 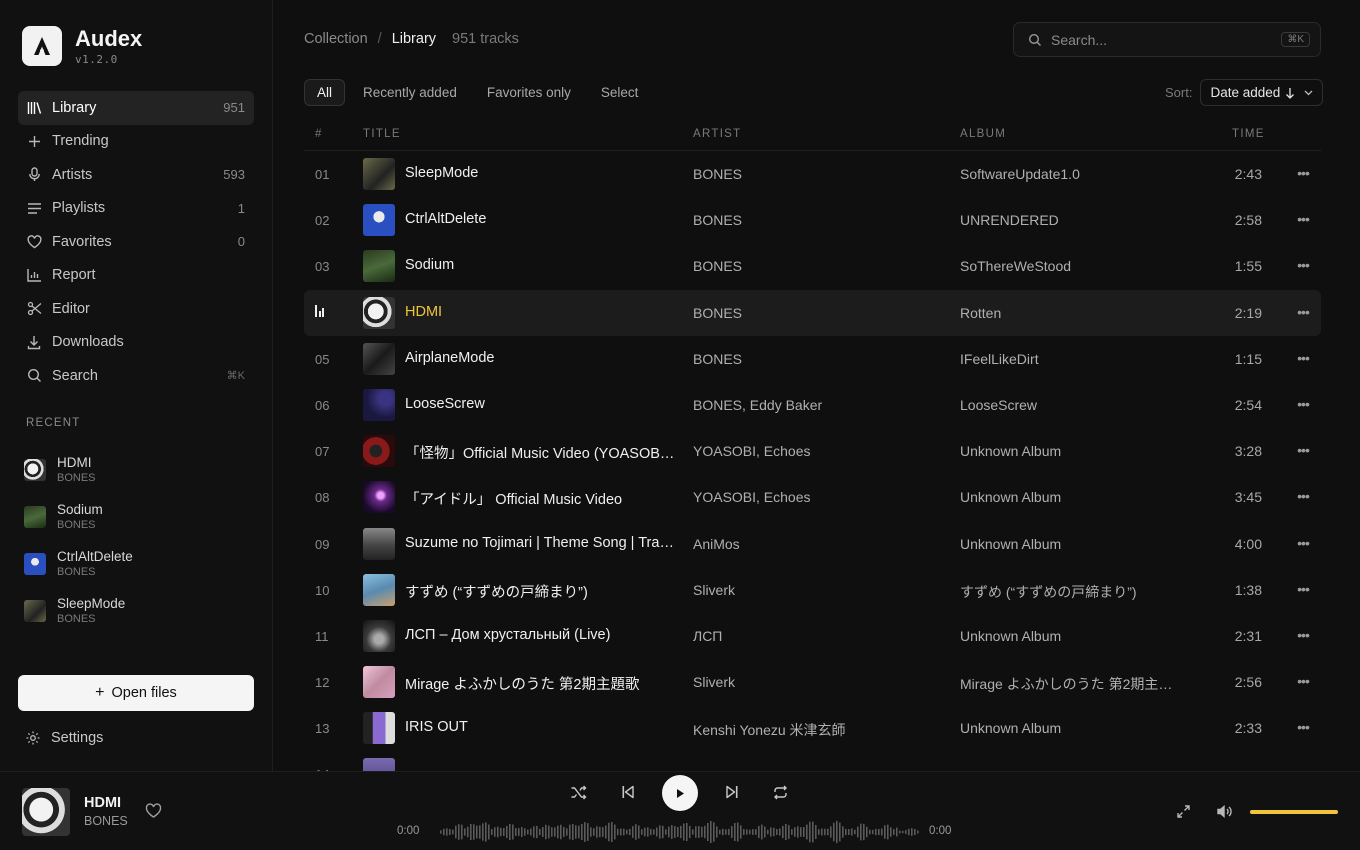 I want to click on recent-item: SleepMode BONES, so click(x=139, y=610).